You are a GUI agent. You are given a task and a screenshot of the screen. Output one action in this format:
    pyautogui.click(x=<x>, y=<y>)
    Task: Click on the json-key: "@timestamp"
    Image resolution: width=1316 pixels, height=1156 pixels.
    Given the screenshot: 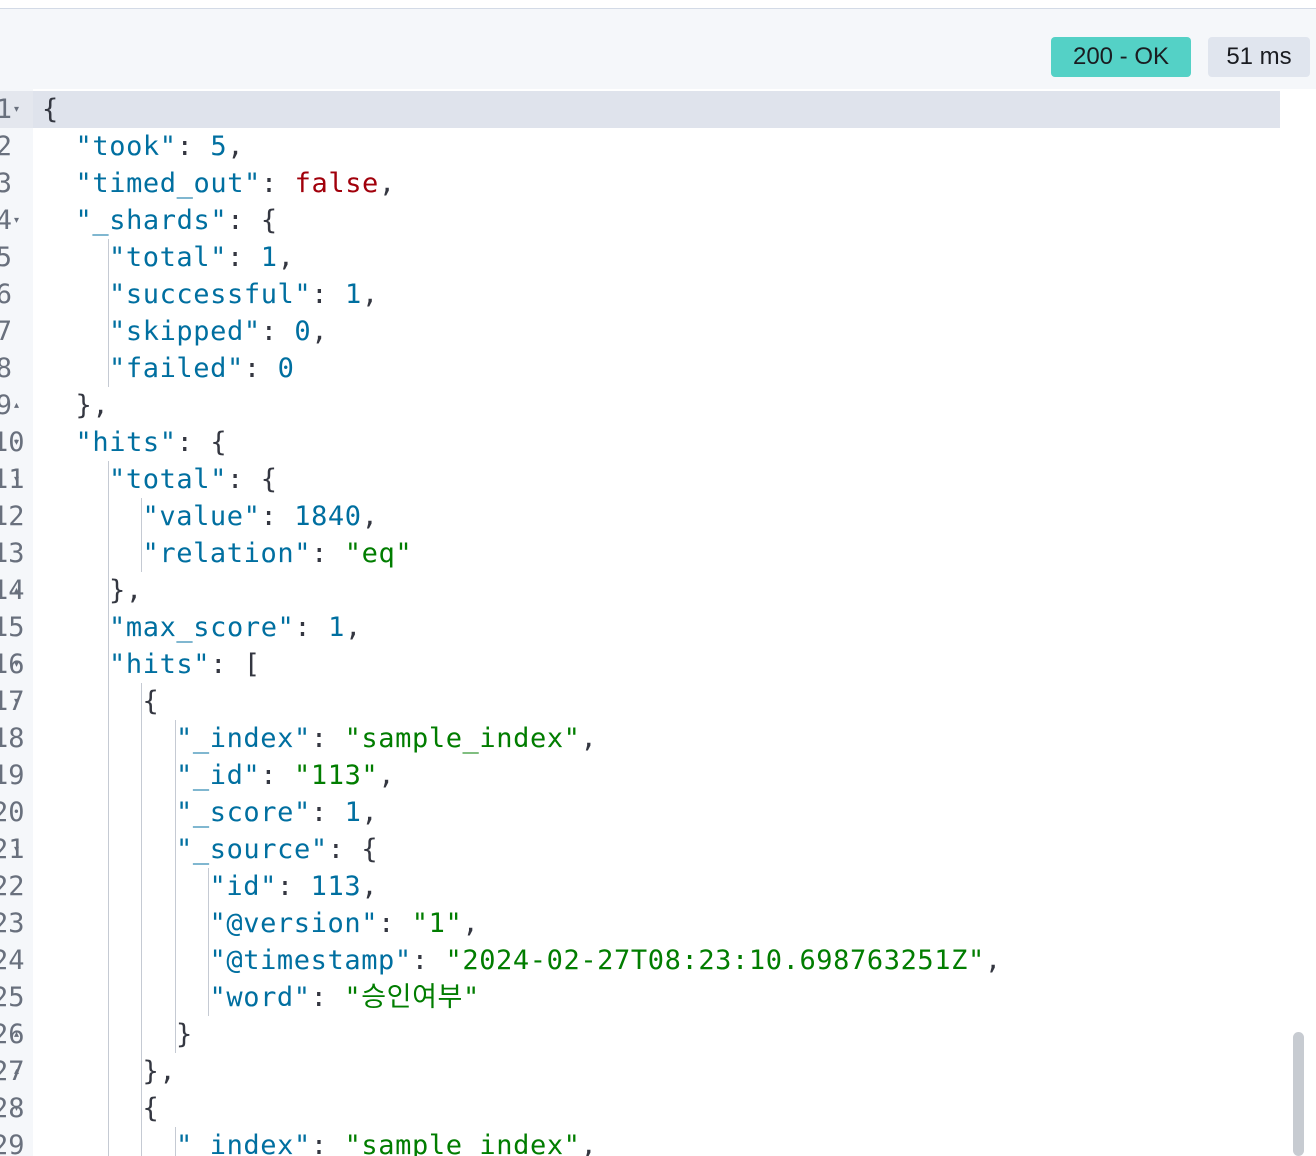 What is the action you would take?
    pyautogui.click(x=310, y=960)
    